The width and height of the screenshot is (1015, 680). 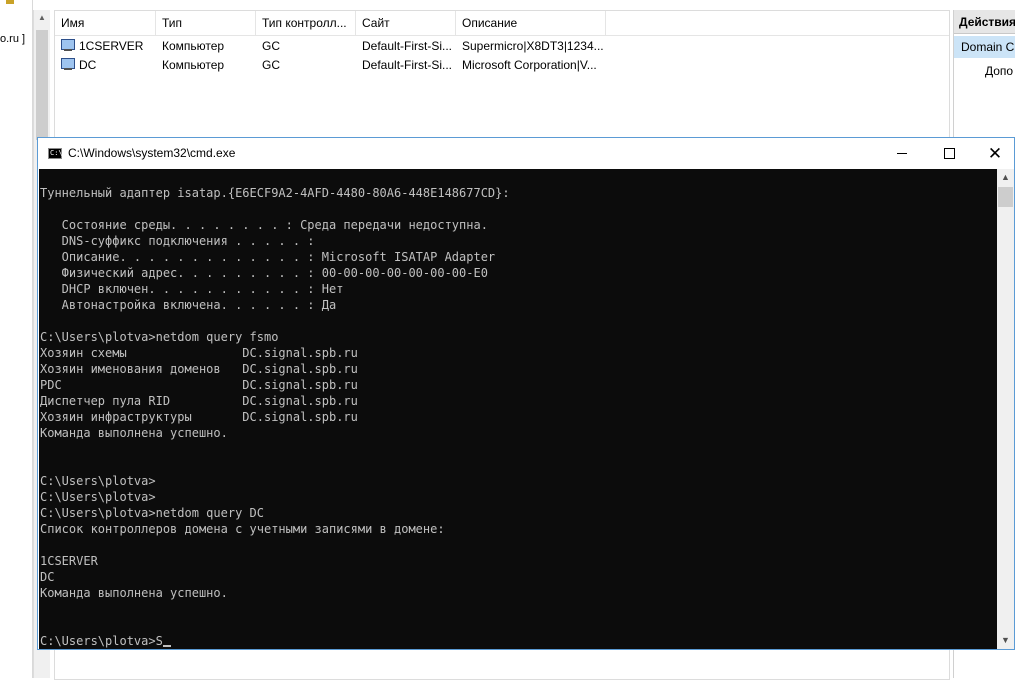 I want to click on minimize-button, so click(x=903, y=153).